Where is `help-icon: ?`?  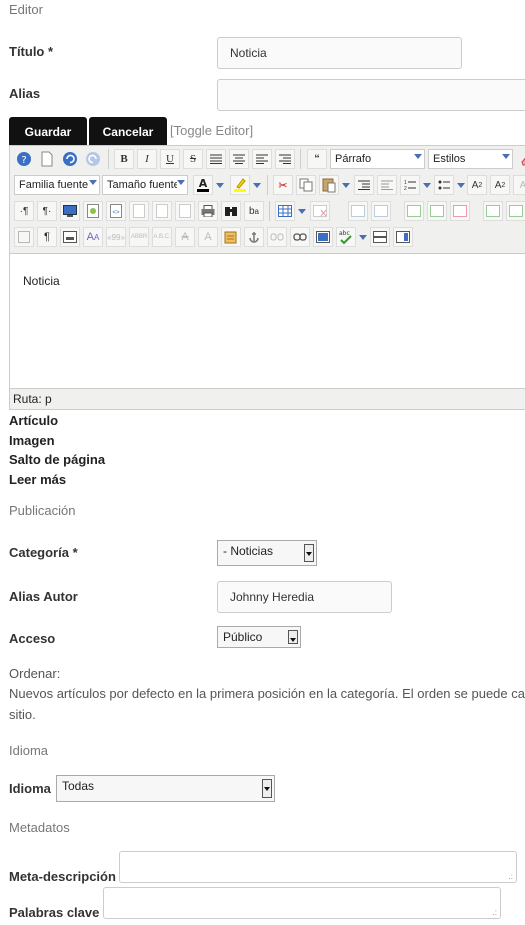 help-icon: ? is located at coordinates (24, 159).